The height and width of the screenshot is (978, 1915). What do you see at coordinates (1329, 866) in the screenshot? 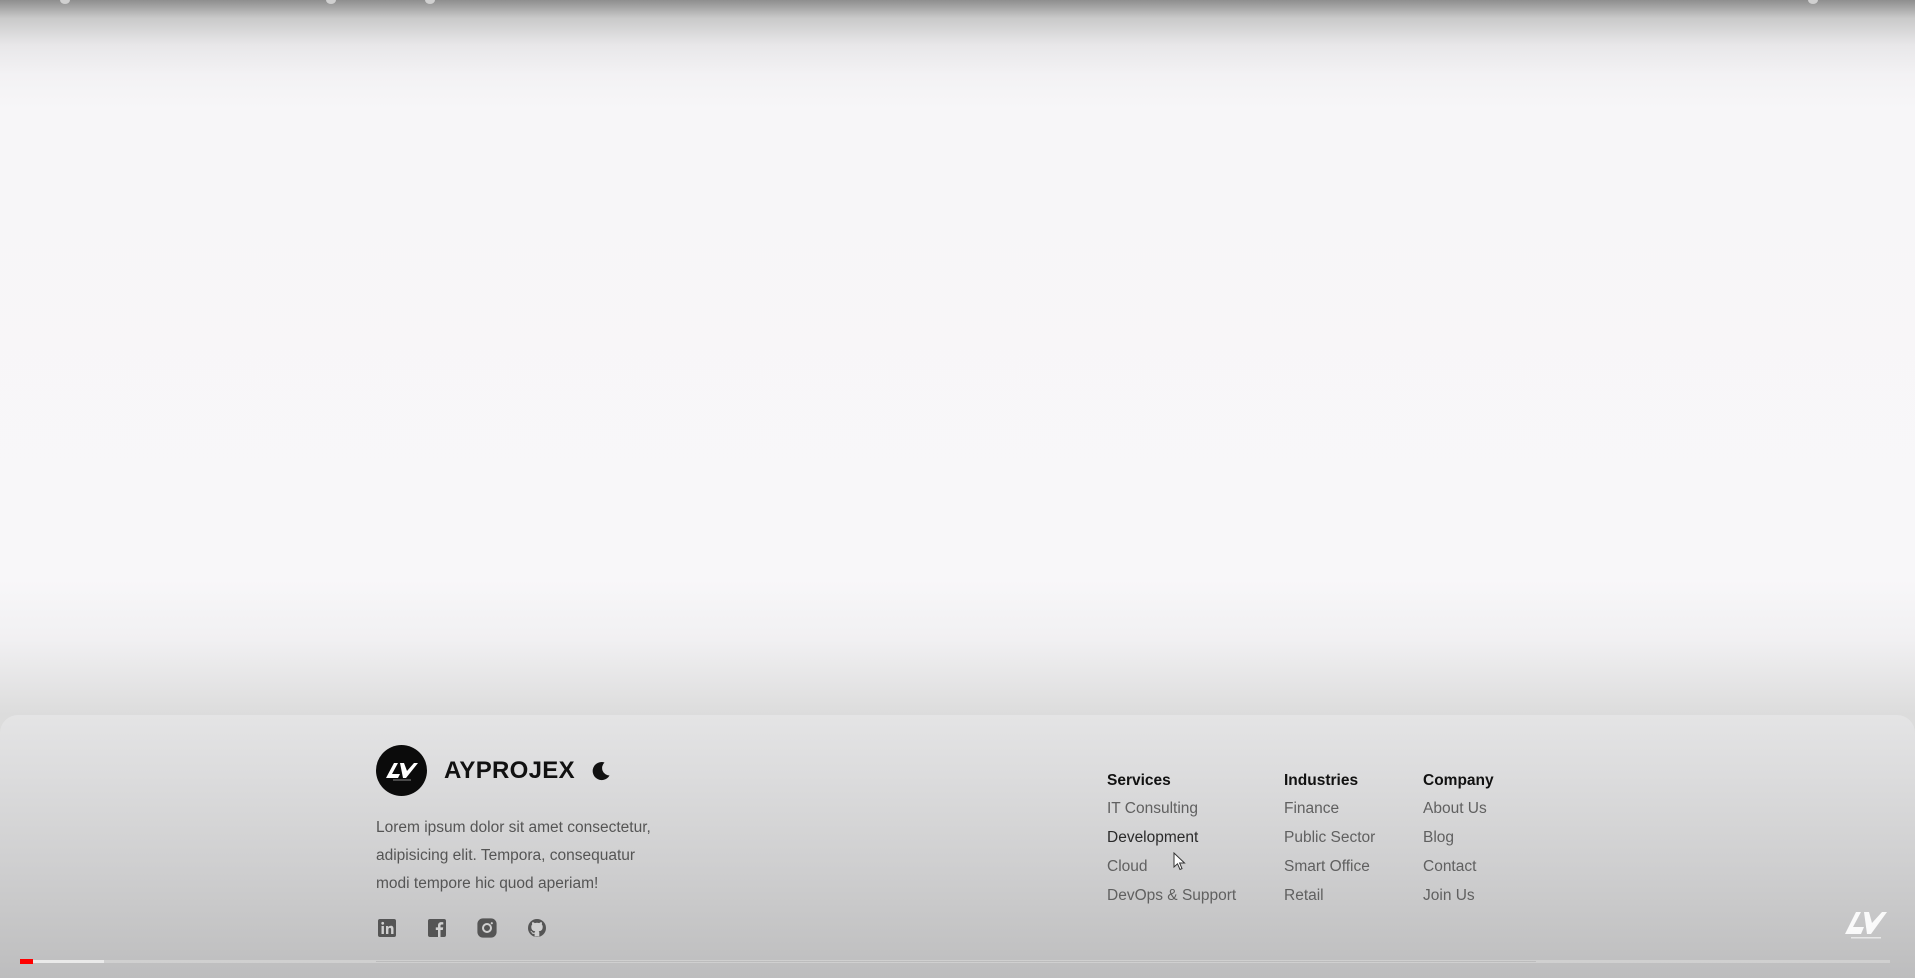
I see `footer-link: Smart Office` at bounding box center [1329, 866].